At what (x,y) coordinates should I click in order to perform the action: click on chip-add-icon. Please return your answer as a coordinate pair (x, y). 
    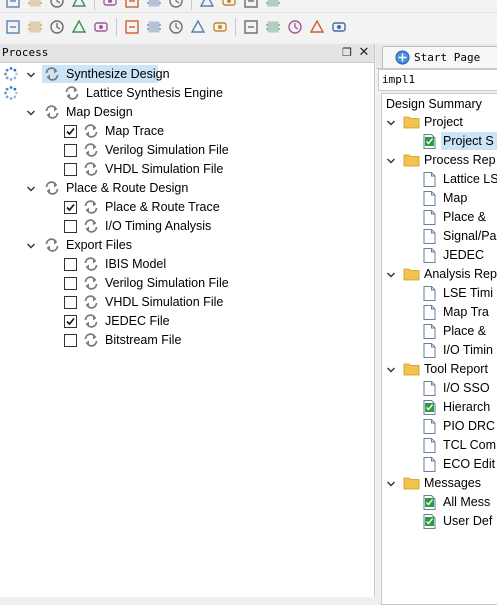
    Looking at the image, I should click on (57, 27).